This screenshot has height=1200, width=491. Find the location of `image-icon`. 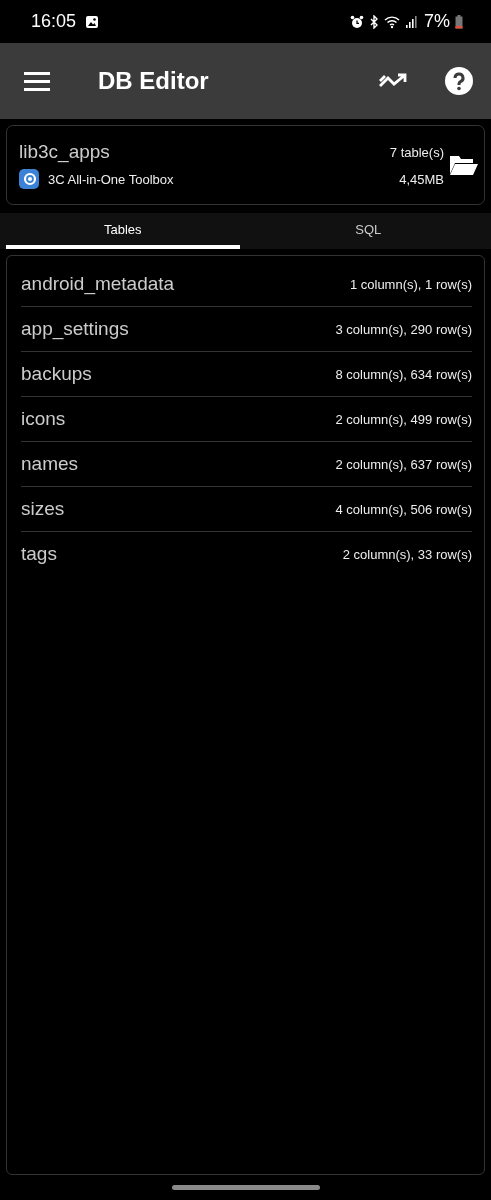

image-icon is located at coordinates (92, 21).